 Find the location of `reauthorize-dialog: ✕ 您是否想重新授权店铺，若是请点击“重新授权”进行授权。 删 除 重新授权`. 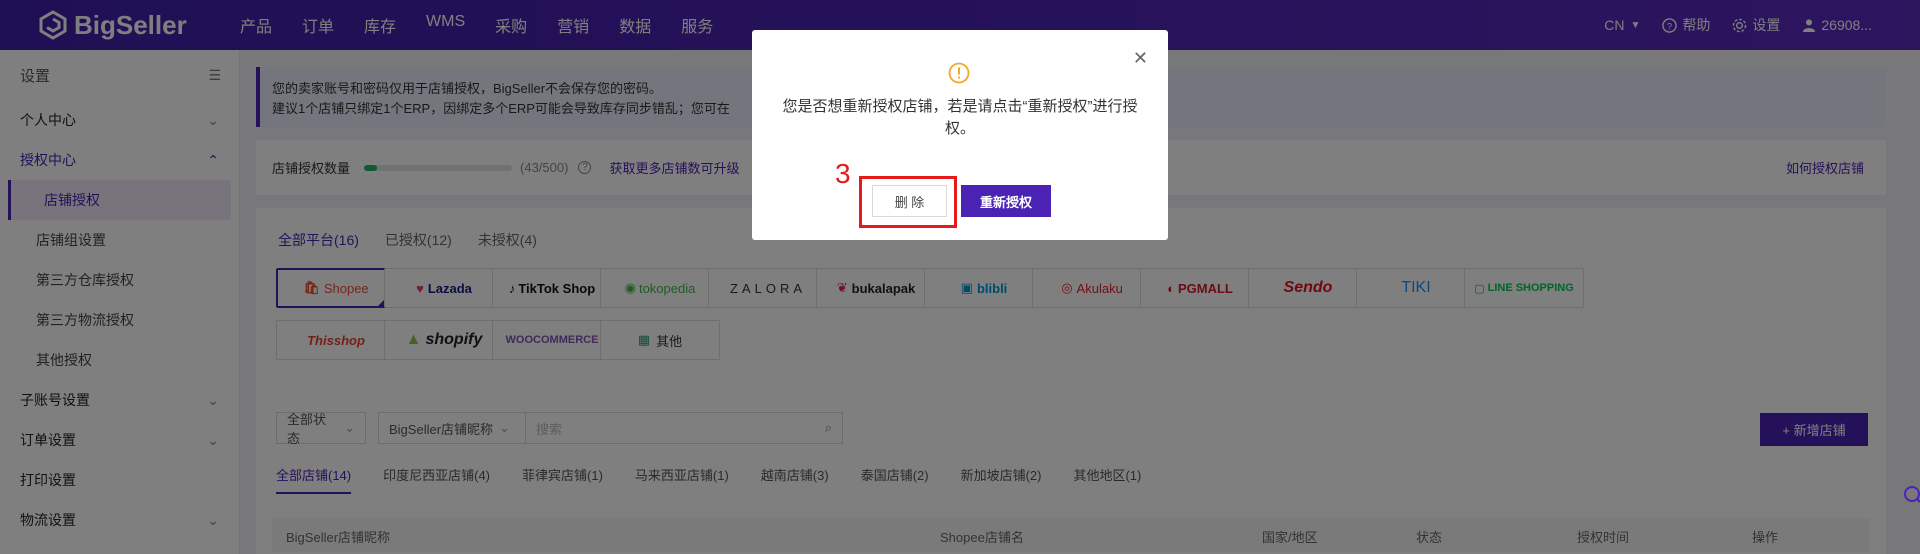

reauthorize-dialog: ✕ 您是否想重新授权店铺，若是请点击“重新授权”进行授权。 删 除 重新授权 is located at coordinates (960, 135).